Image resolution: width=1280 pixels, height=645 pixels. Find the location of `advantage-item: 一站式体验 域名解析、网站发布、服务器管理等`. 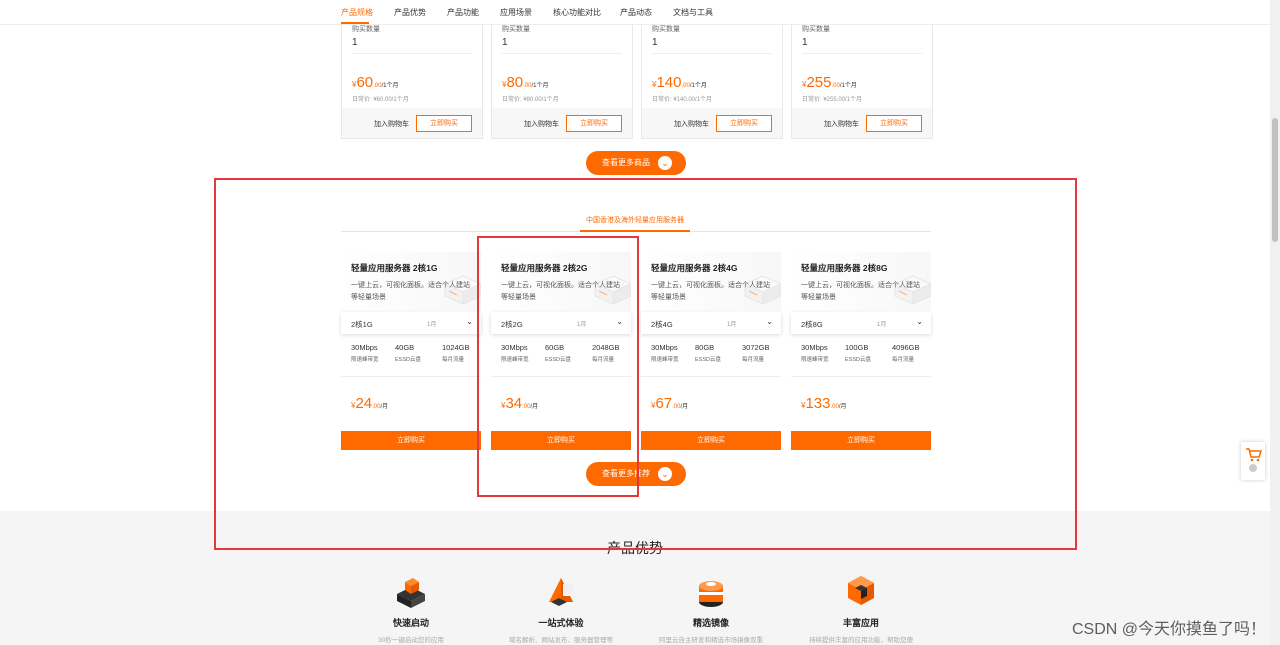

advantage-item: 一站式体验 域名解析、网站发布、服务器管理等 is located at coordinates (561, 608).